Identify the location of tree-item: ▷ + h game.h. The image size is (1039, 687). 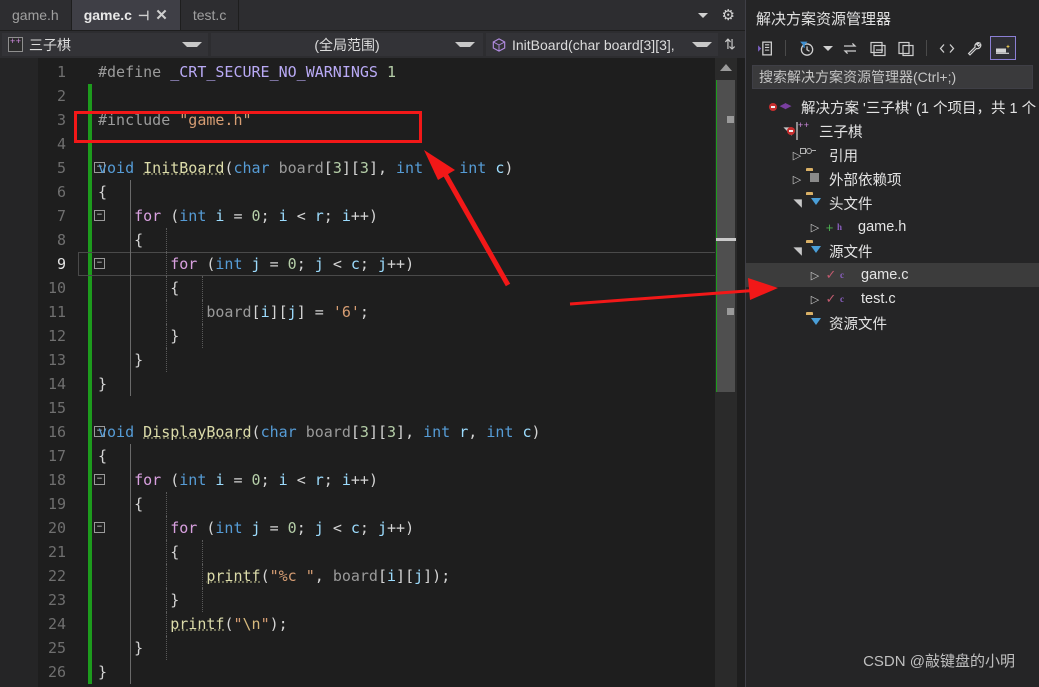
(892, 227).